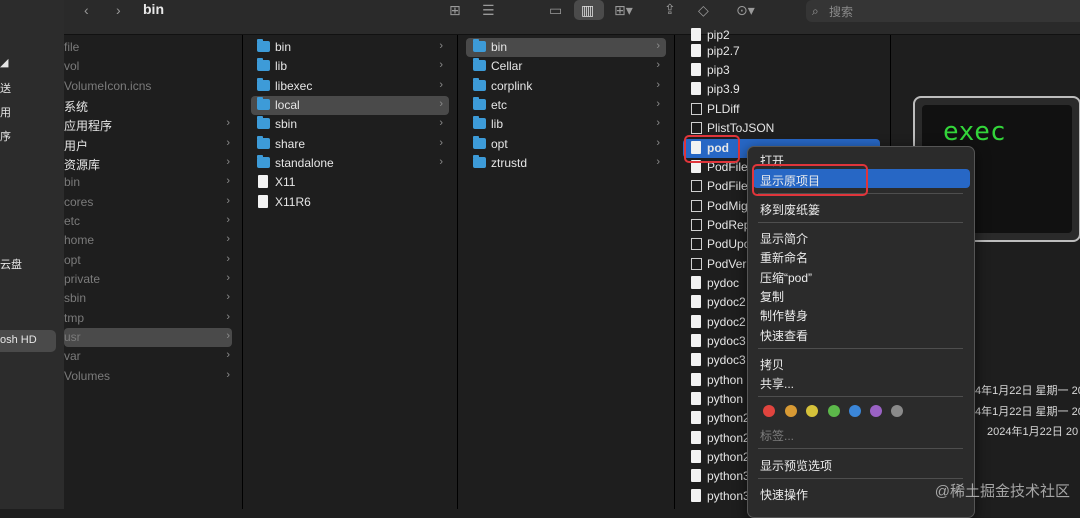  What do you see at coordinates (153, 124) in the screenshot?
I see `list-item: 应用程序 ›` at bounding box center [153, 124].